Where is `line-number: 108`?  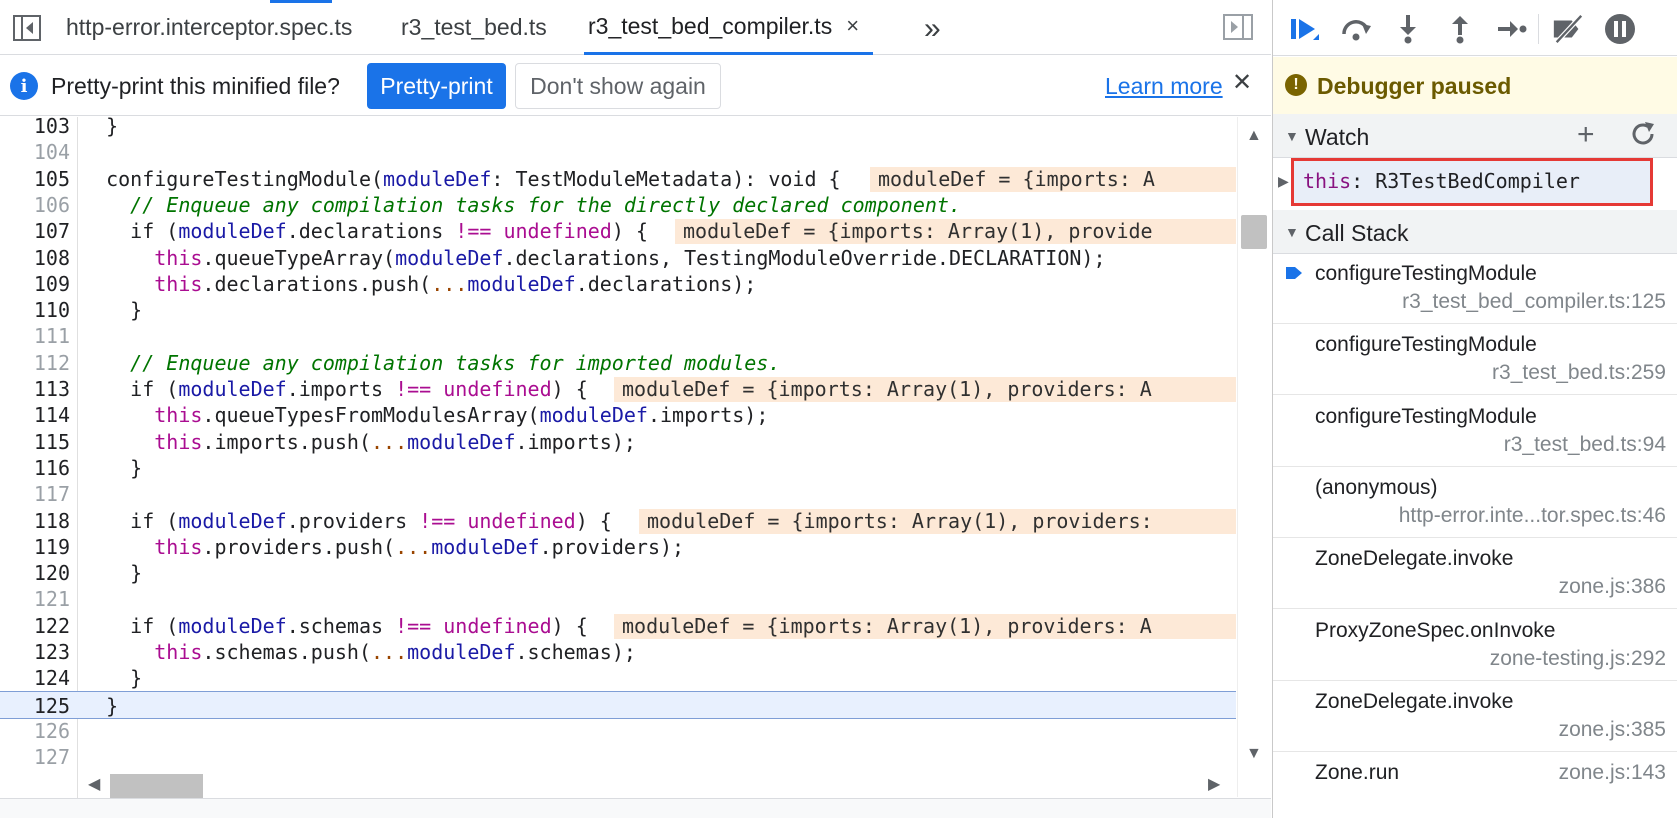
line-number: 108 is located at coordinates (35, 258).